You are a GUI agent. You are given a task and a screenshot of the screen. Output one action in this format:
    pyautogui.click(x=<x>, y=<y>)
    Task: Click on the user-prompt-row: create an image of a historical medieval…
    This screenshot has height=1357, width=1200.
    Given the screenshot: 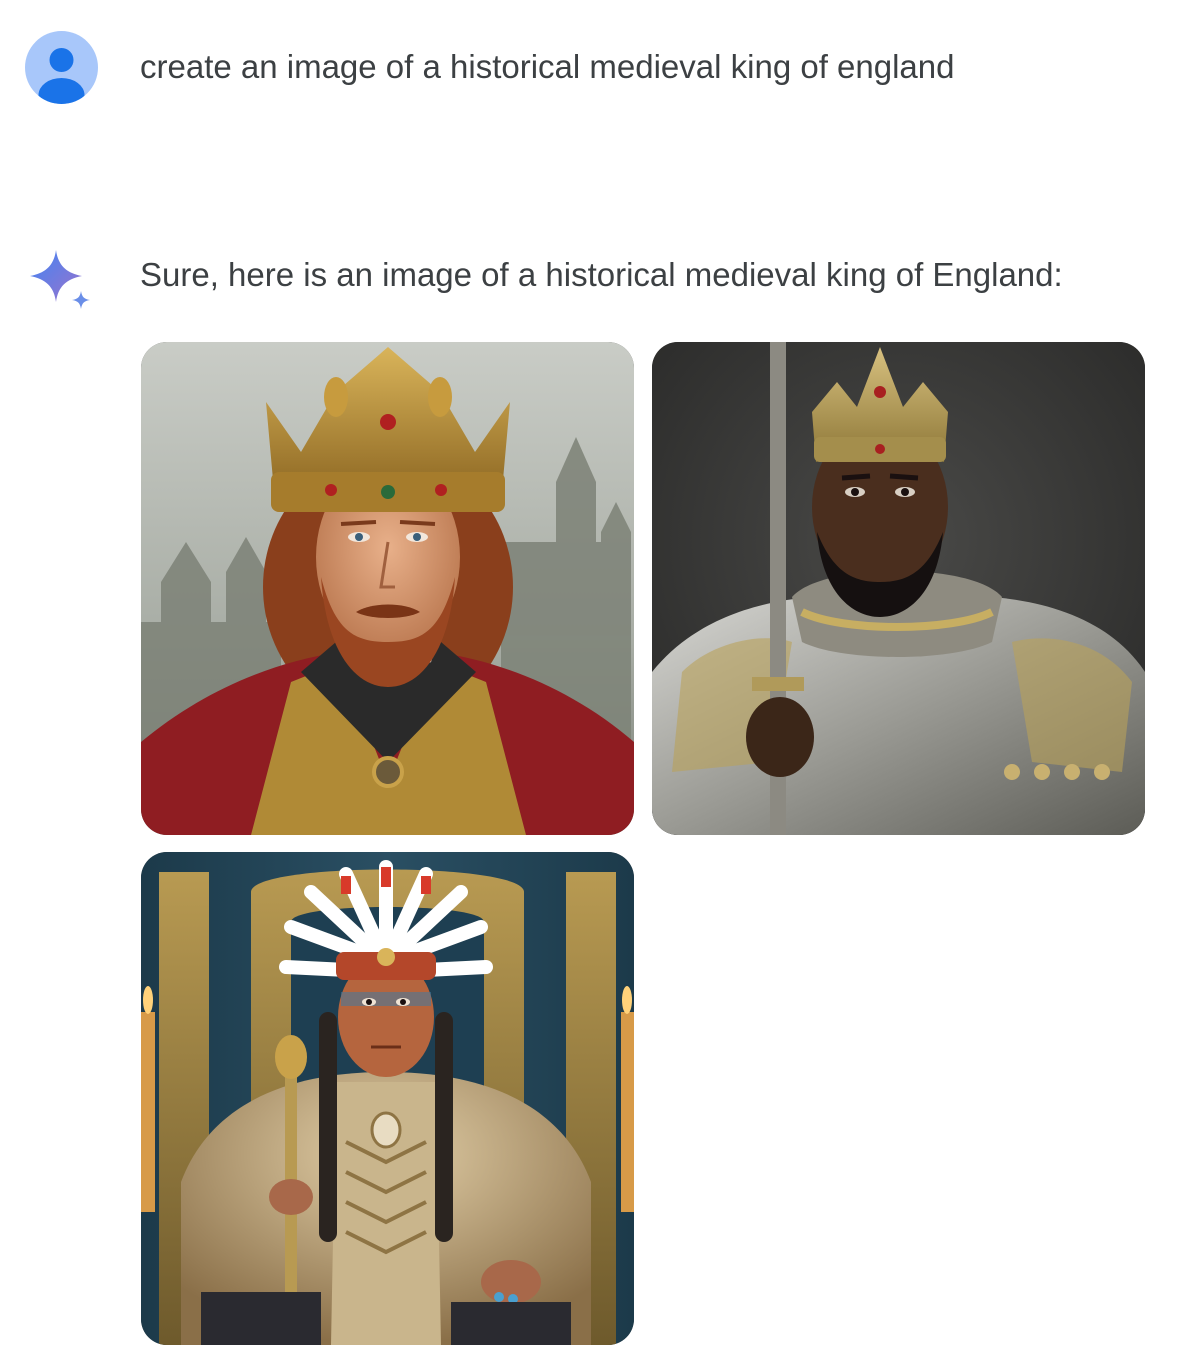 What is the action you would take?
    pyautogui.click(x=600, y=70)
    